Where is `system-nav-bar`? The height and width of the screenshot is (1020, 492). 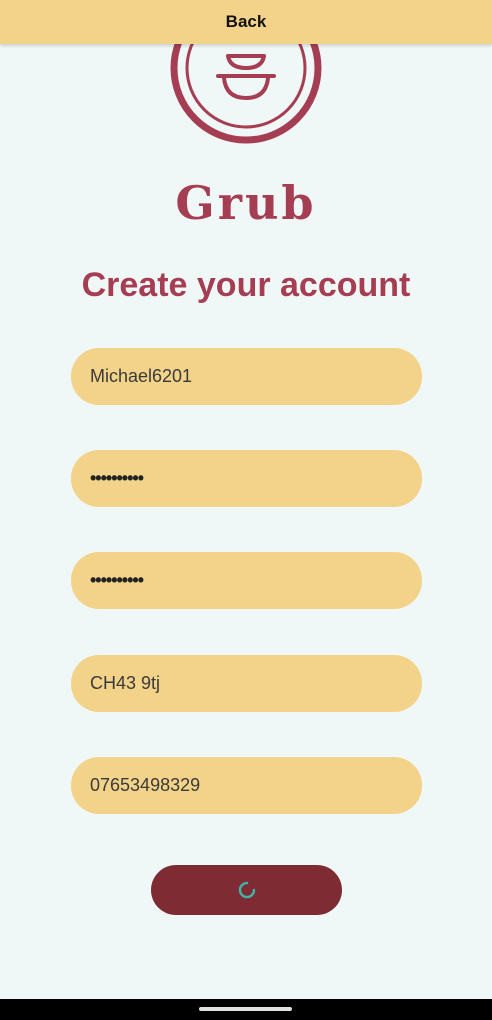
system-nav-bar is located at coordinates (246, 1009).